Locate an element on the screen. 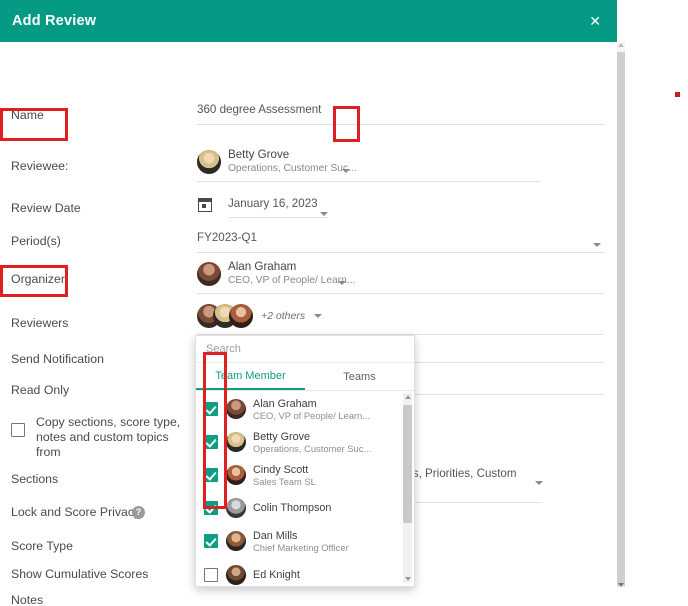 The image size is (688, 606). close-icon: ✕ is located at coordinates (595, 21).